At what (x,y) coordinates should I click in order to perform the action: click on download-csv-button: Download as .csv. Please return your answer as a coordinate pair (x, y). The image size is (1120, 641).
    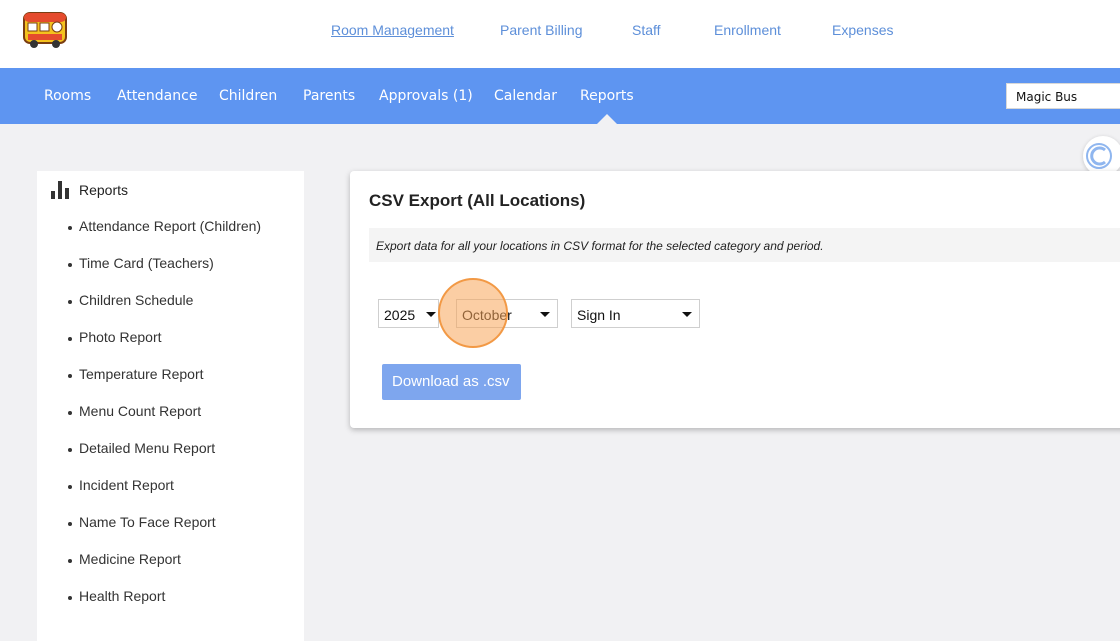
    Looking at the image, I should click on (451, 382).